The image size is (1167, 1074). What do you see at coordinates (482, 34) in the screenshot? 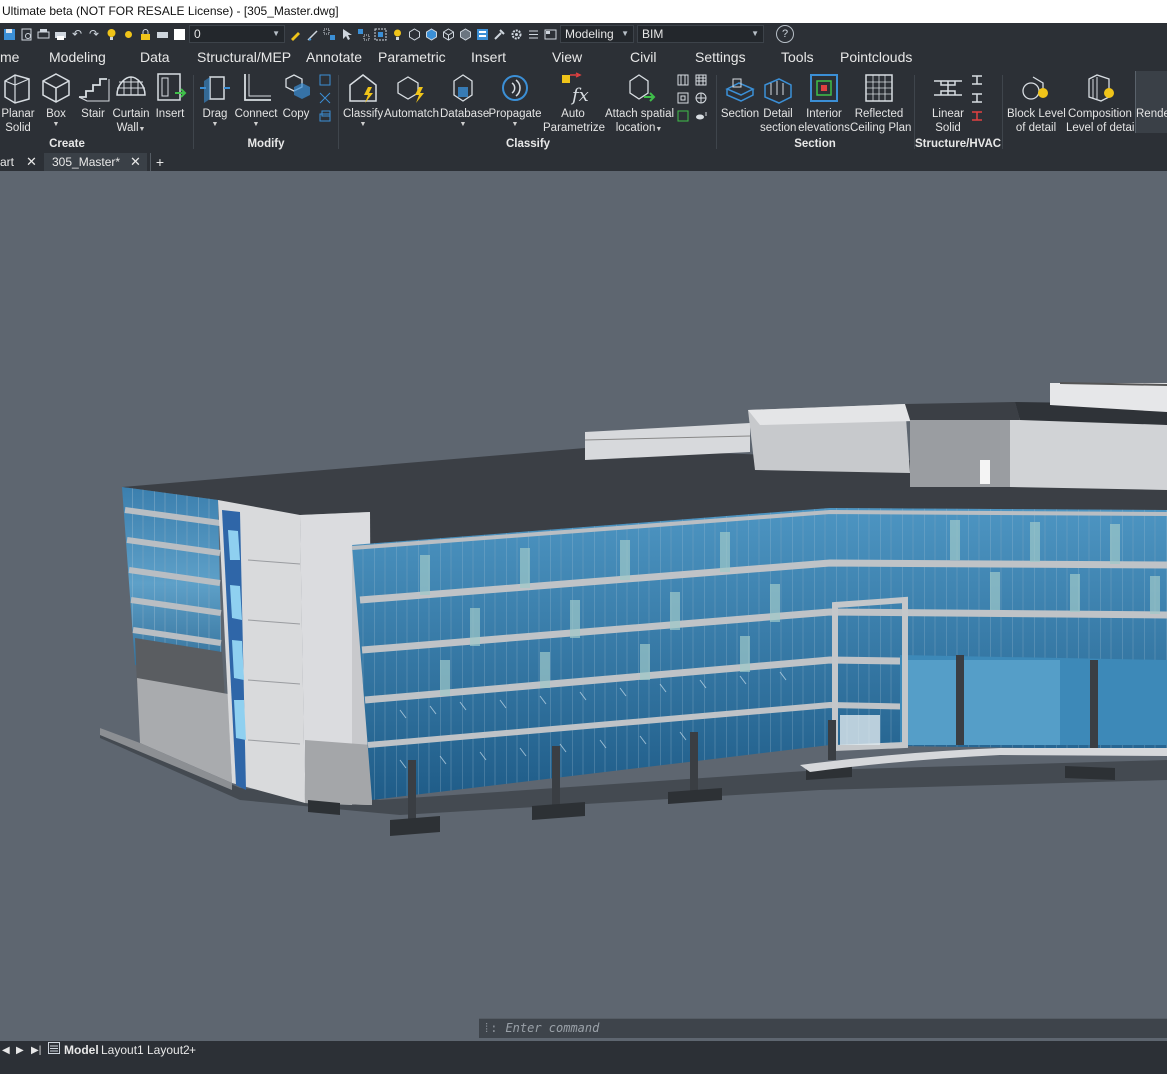
I see `panel-icon` at bounding box center [482, 34].